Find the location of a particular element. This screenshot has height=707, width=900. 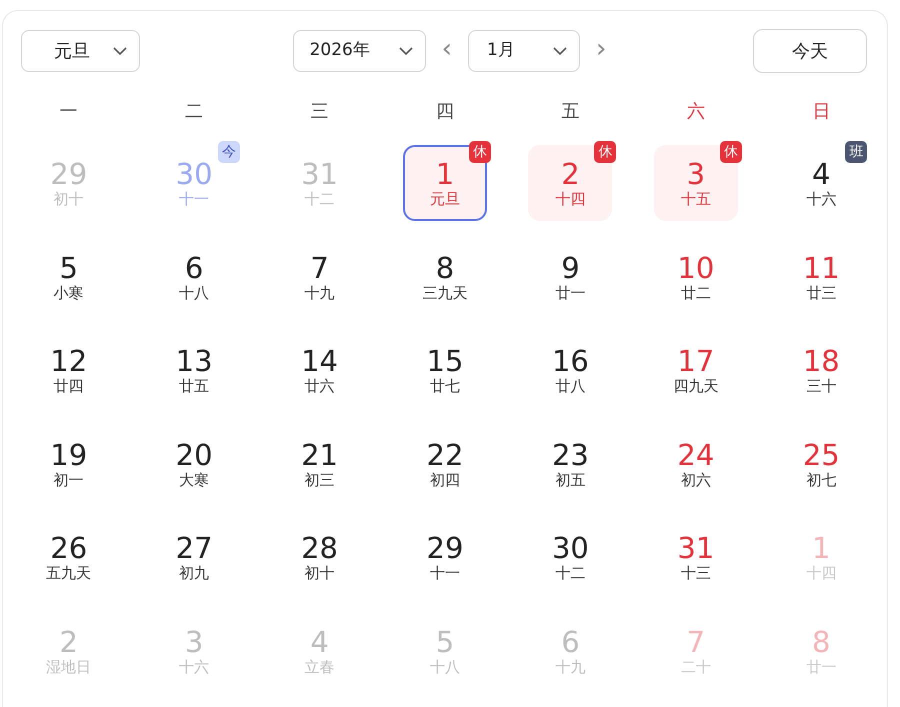

day-cell: 5 小寒 is located at coordinates (68, 276).